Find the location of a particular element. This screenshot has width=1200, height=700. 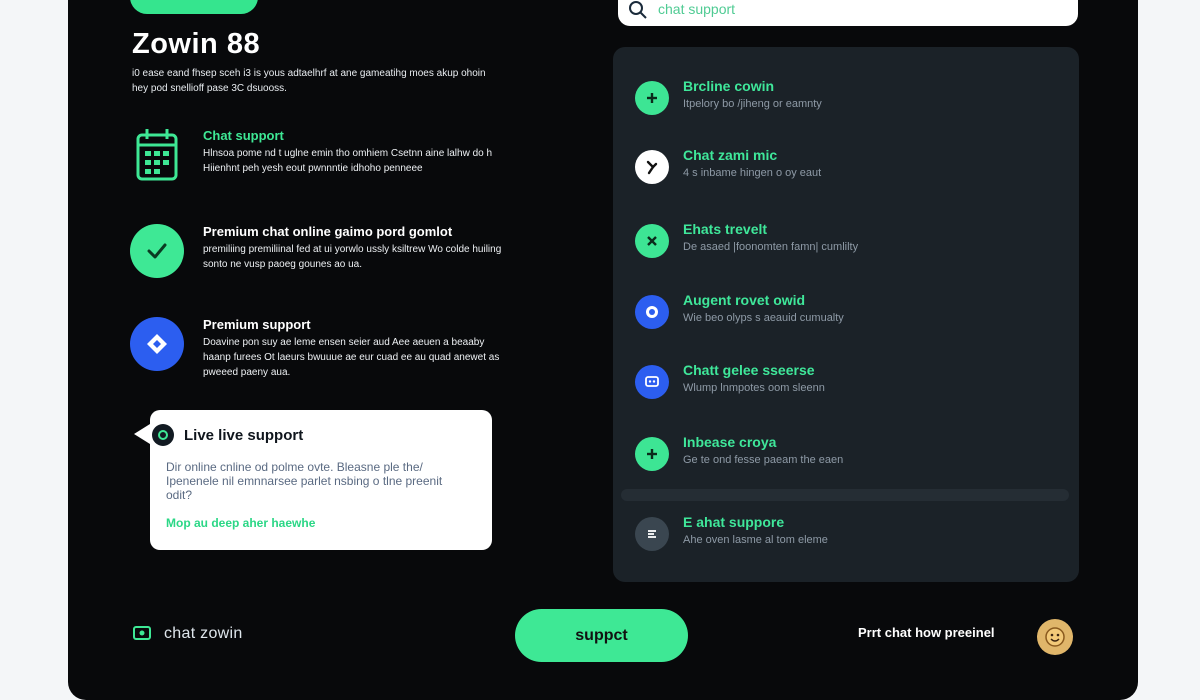

feature-title: Premium chat online gaimo pord gomlot is located at coordinates (328, 231).